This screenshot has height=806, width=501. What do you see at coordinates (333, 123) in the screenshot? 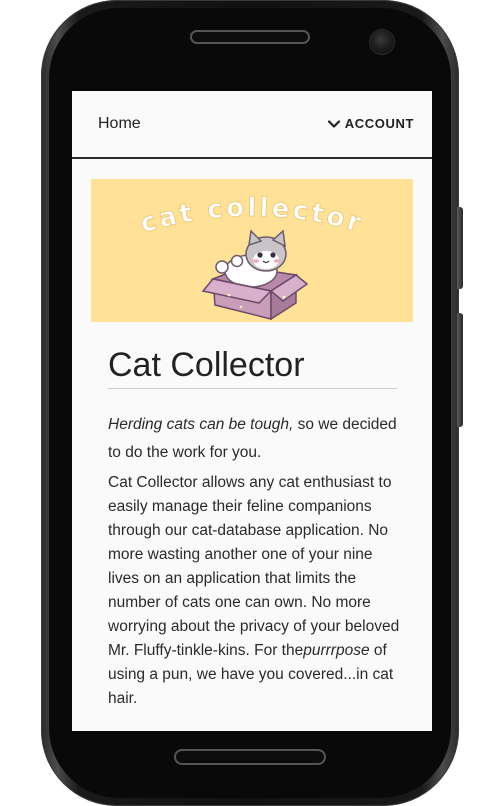
I see `chevron-down-icon` at bounding box center [333, 123].